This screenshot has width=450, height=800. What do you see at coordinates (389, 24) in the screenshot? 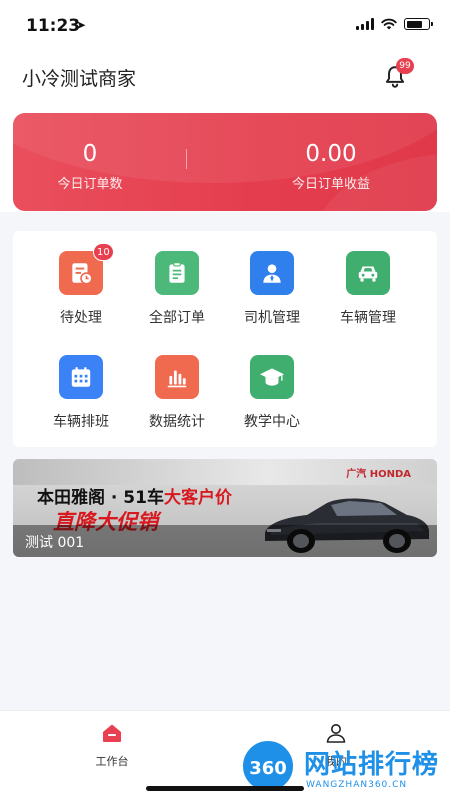
I see `wifi-icon` at bounding box center [389, 24].